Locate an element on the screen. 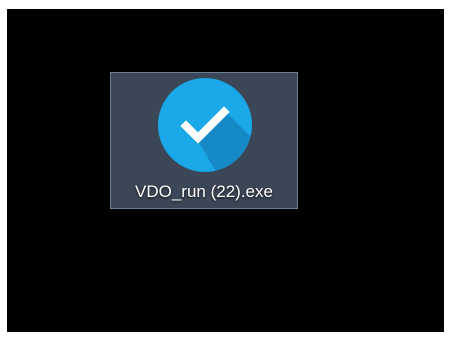 Image resolution: width=451 pixels, height=339 pixels. checkmark-circle-icon is located at coordinates (205, 125).